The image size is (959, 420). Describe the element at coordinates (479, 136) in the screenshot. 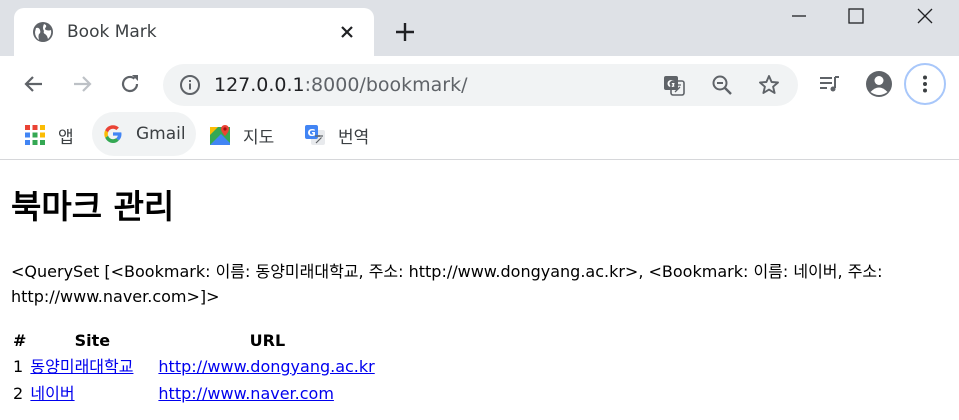

I see `bookmarks-bar: 앱 Gmail 지도 G 번역` at that location.